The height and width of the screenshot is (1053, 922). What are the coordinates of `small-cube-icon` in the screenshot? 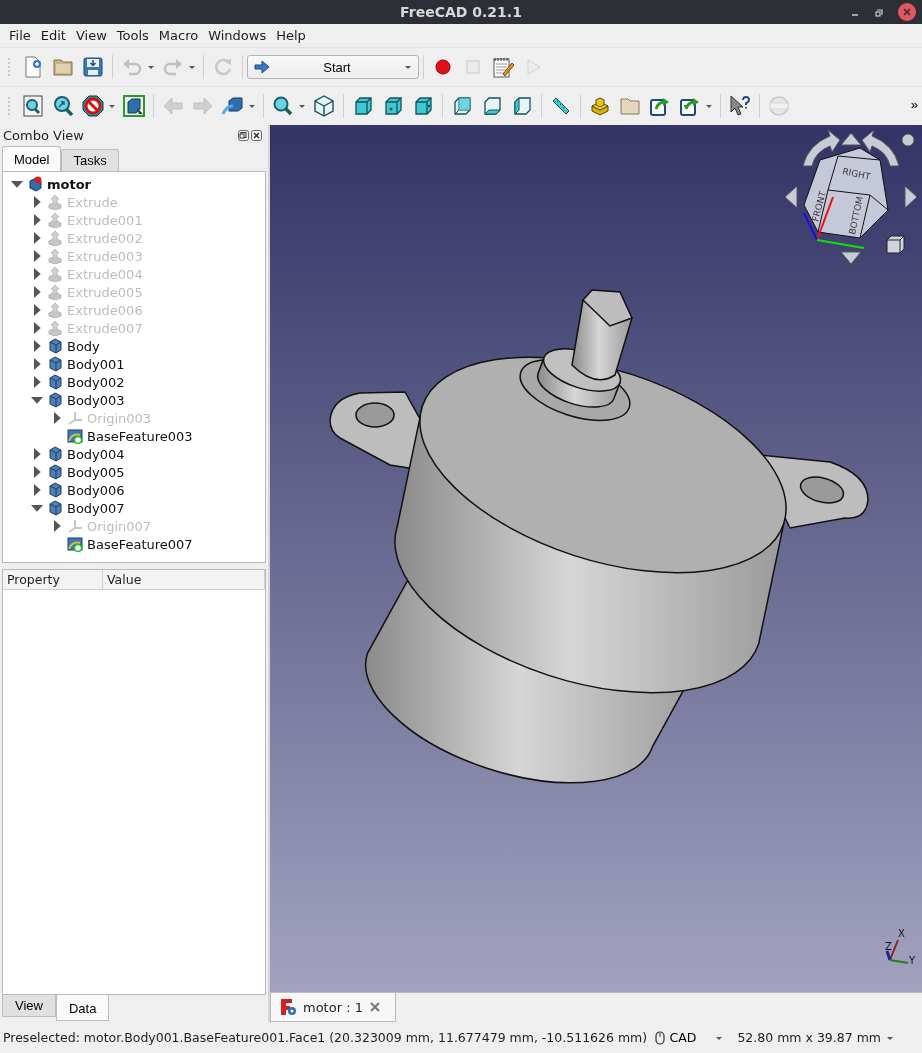 It's located at (895, 244).